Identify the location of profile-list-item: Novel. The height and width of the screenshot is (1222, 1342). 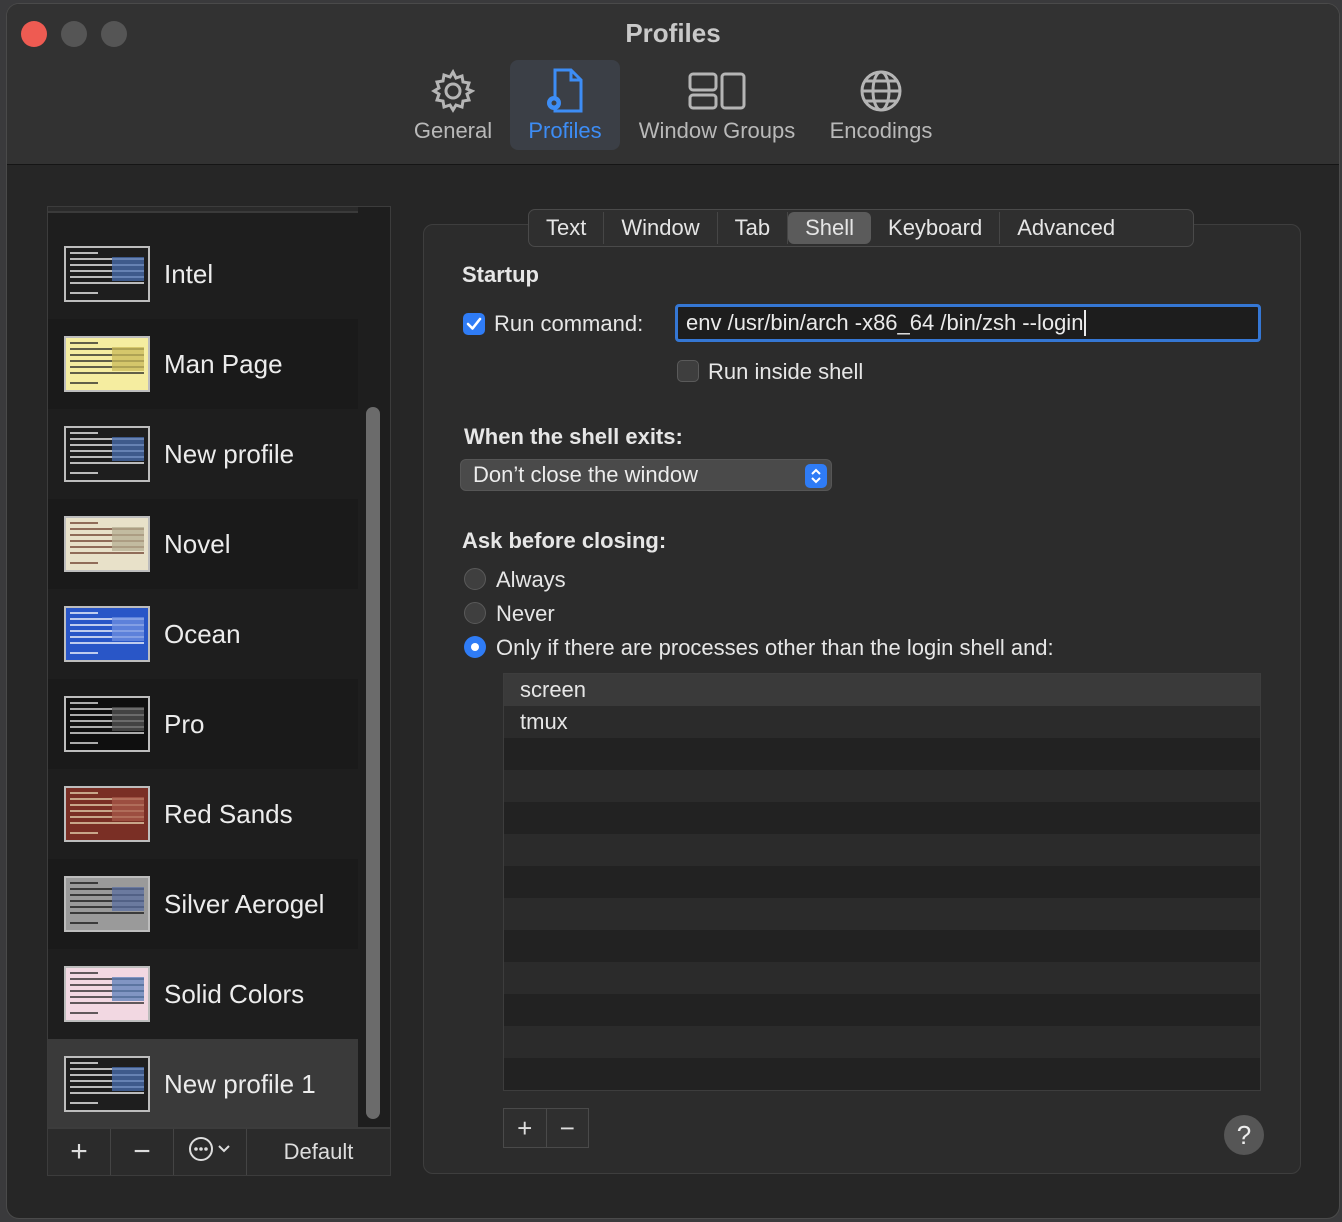
(203, 544).